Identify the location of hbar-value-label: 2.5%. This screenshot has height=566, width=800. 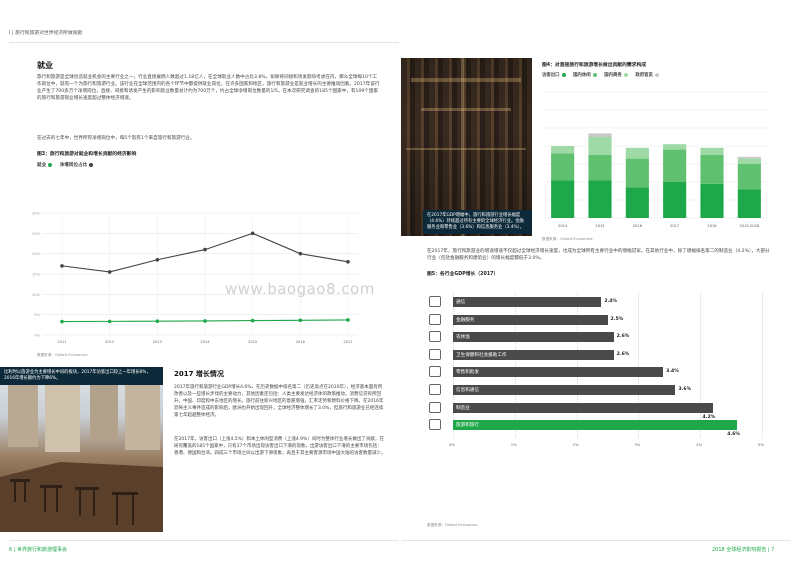
(617, 319).